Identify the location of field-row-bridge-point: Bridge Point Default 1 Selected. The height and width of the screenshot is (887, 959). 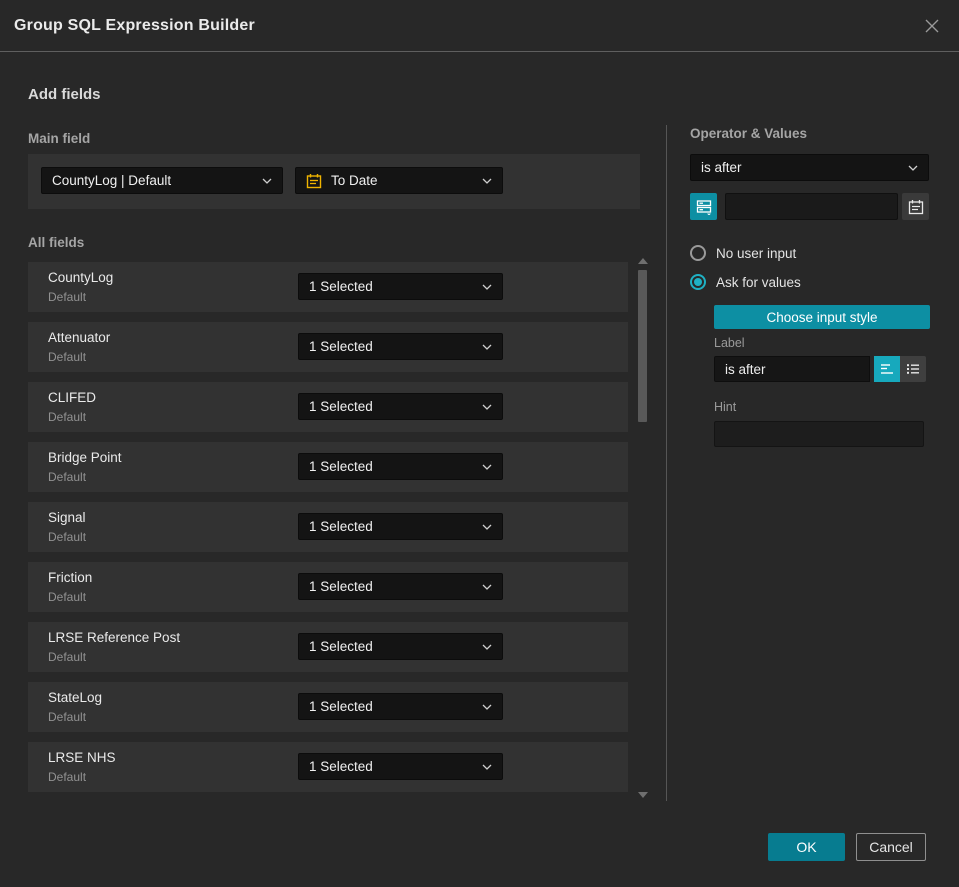
(328, 467).